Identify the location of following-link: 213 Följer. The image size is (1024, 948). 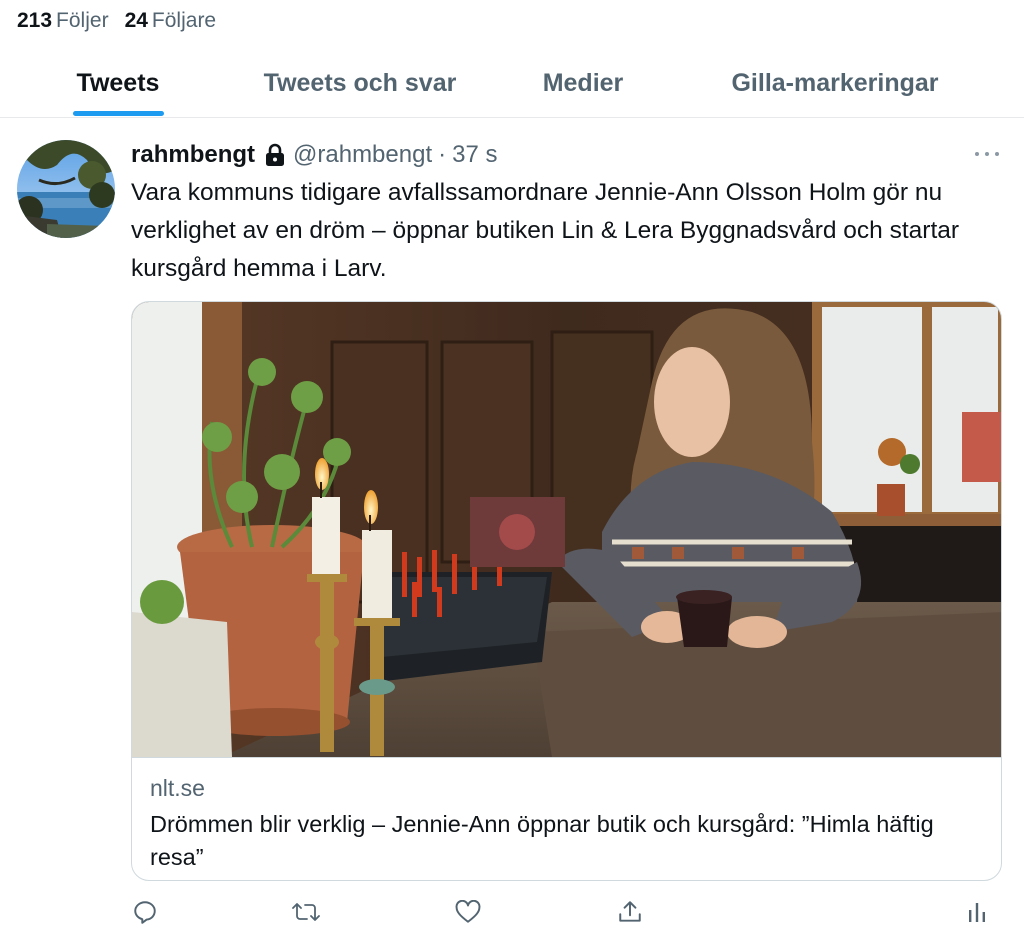
(63, 21).